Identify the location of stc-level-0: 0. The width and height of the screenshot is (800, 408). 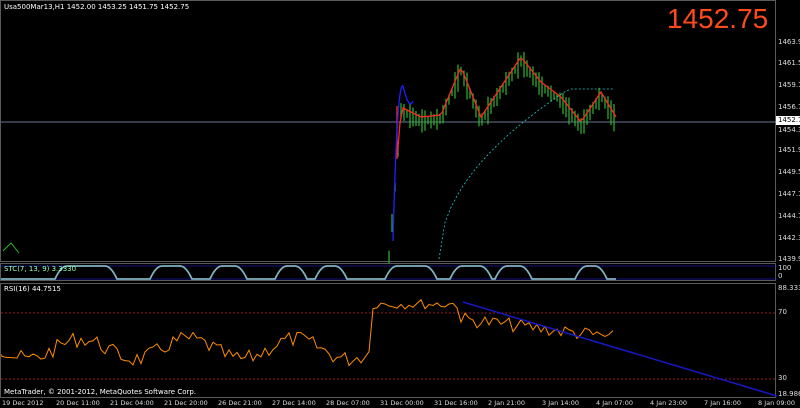
(780, 276).